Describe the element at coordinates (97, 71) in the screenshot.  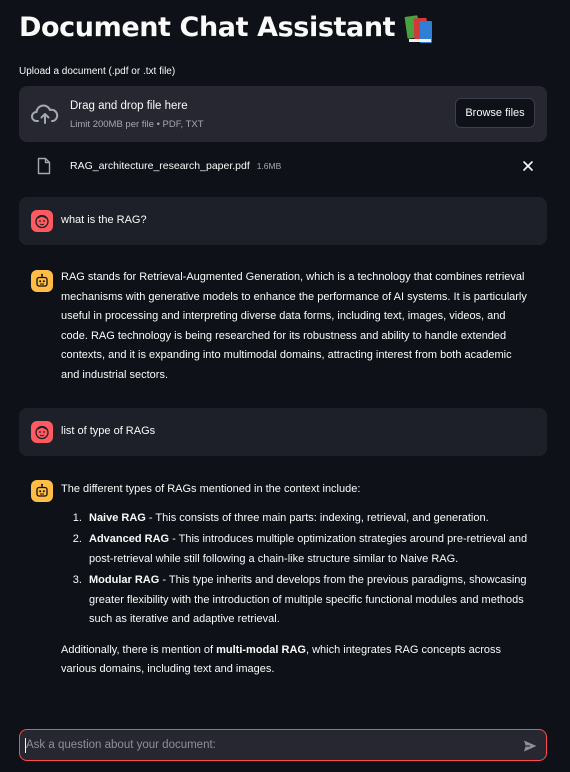
I see `upload-label: Upload a document (.pdf or .txt file)` at that location.